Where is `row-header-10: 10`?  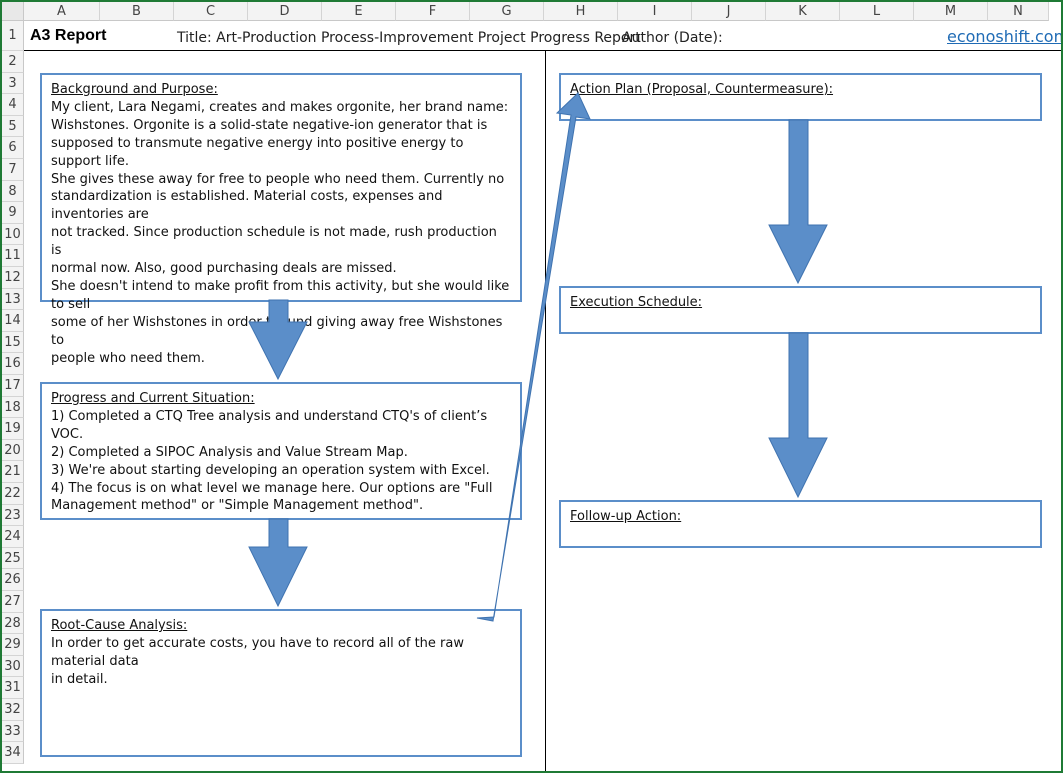 row-header-10: 10 is located at coordinates (13, 234).